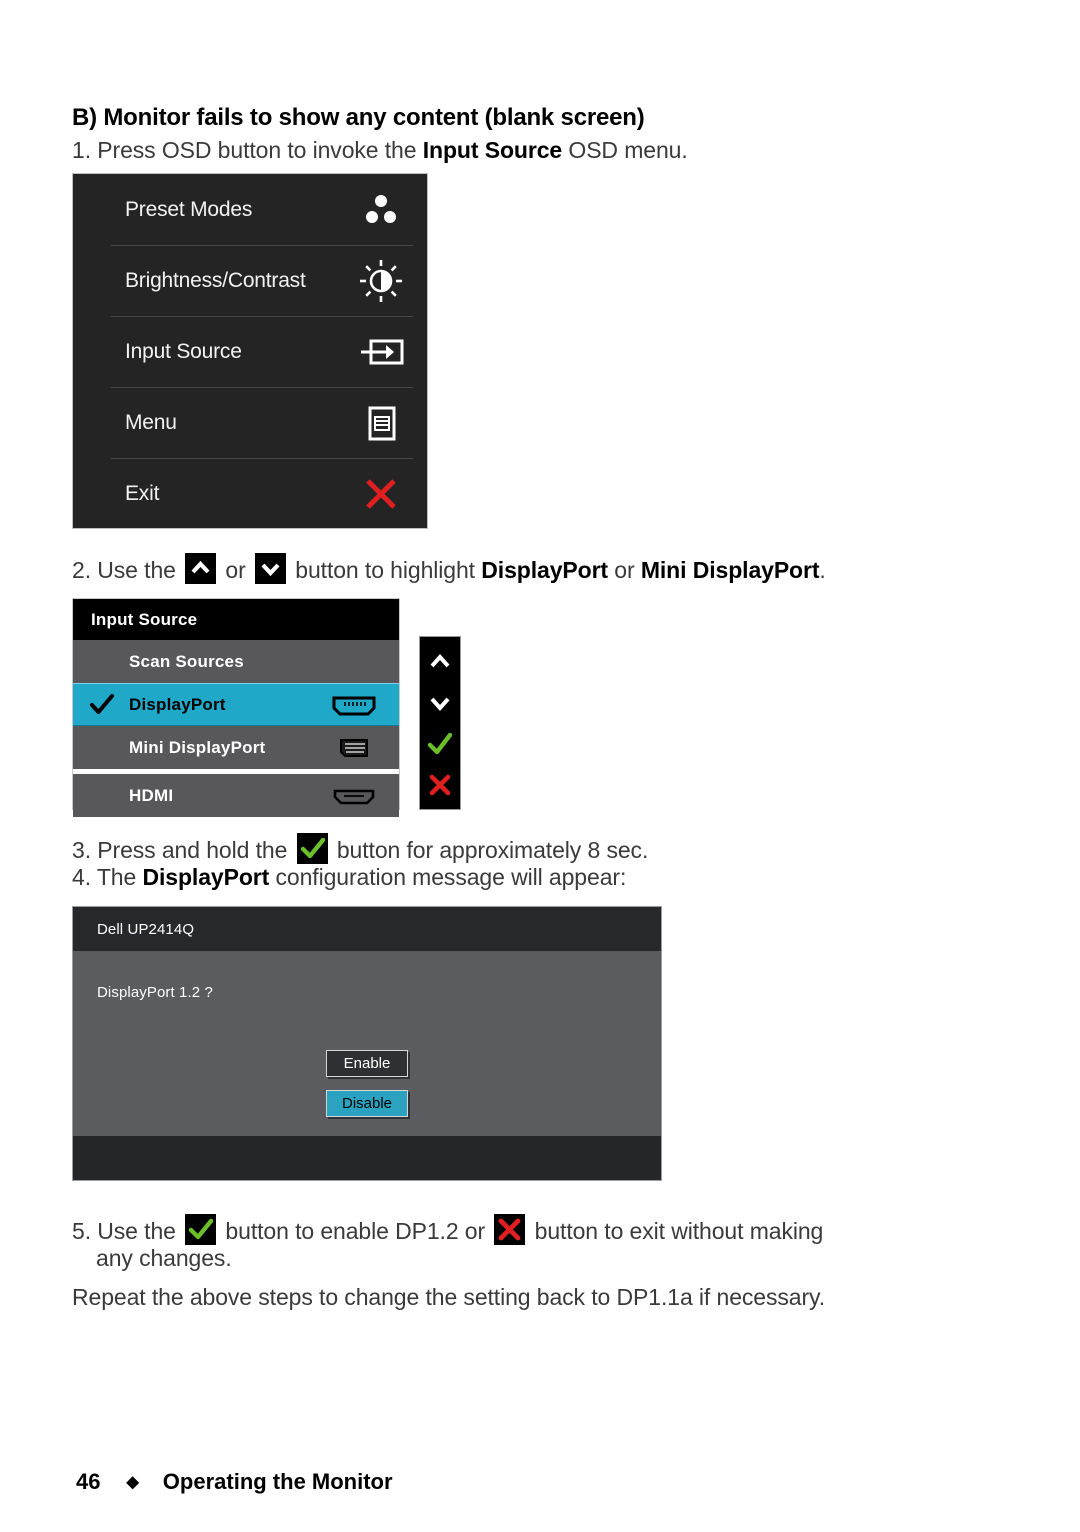 The image size is (1080, 1532). Describe the element at coordinates (367, 1063) in the screenshot. I see `enable-button: Enable` at that location.